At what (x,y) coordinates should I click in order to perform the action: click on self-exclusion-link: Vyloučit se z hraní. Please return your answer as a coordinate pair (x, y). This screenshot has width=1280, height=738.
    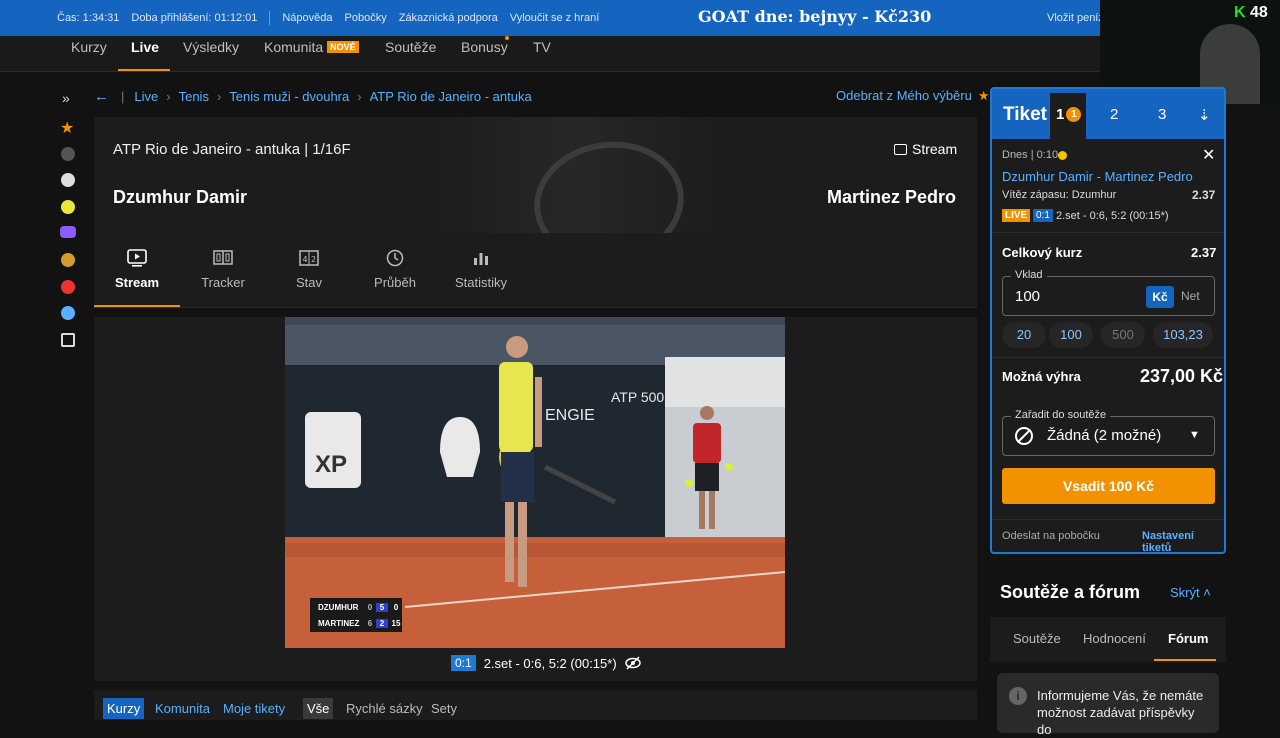
    Looking at the image, I should click on (560, 18).